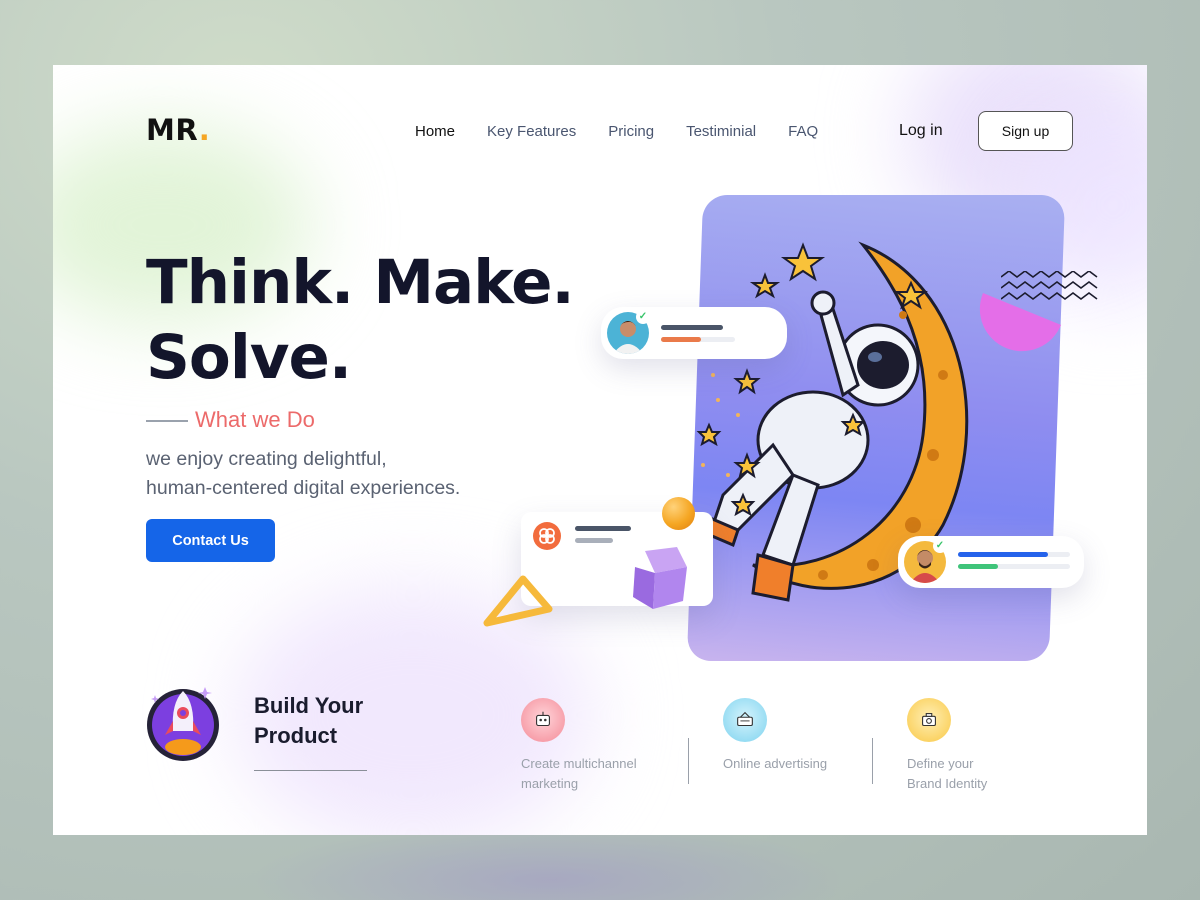 The image size is (1200, 900). I want to click on feature-label: Define your Brand Identity, so click(987, 774).